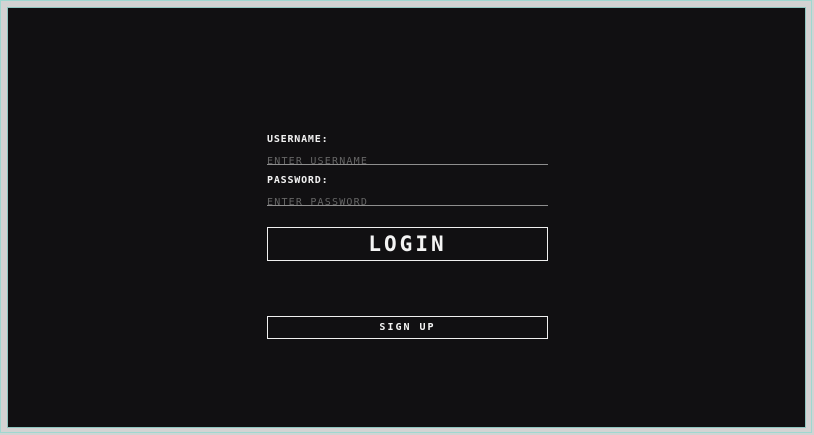 This screenshot has width=814, height=435. I want to click on password-field-wrapper, so click(407, 200).